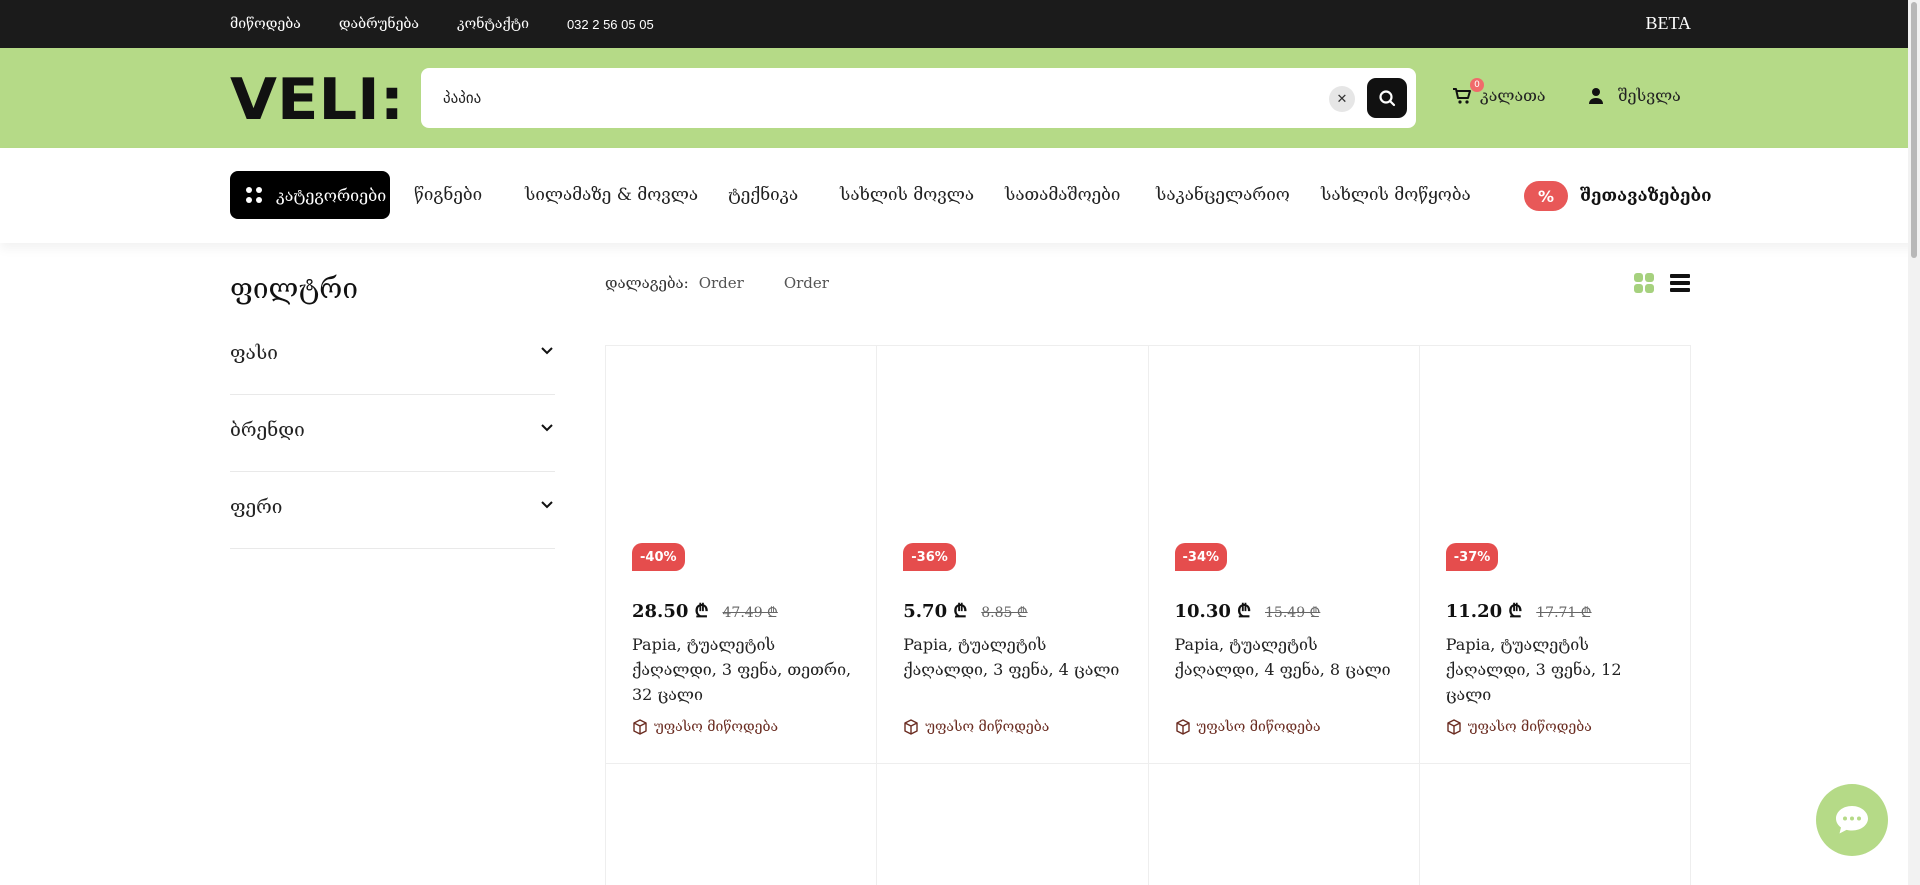 The image size is (1920, 885). Describe the element at coordinates (1668, 23) in the screenshot. I see `beta-label: BETA` at that location.